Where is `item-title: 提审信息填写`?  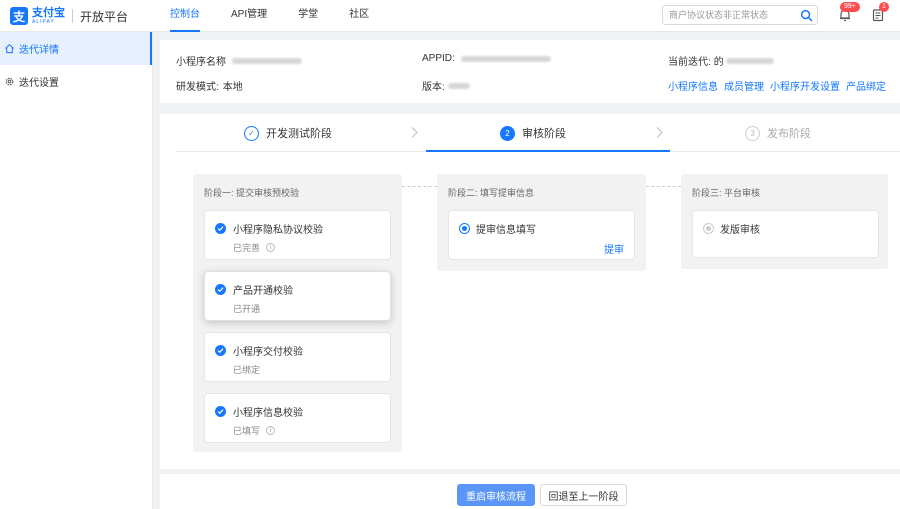
item-title: 提审信息填写 is located at coordinates (506, 230).